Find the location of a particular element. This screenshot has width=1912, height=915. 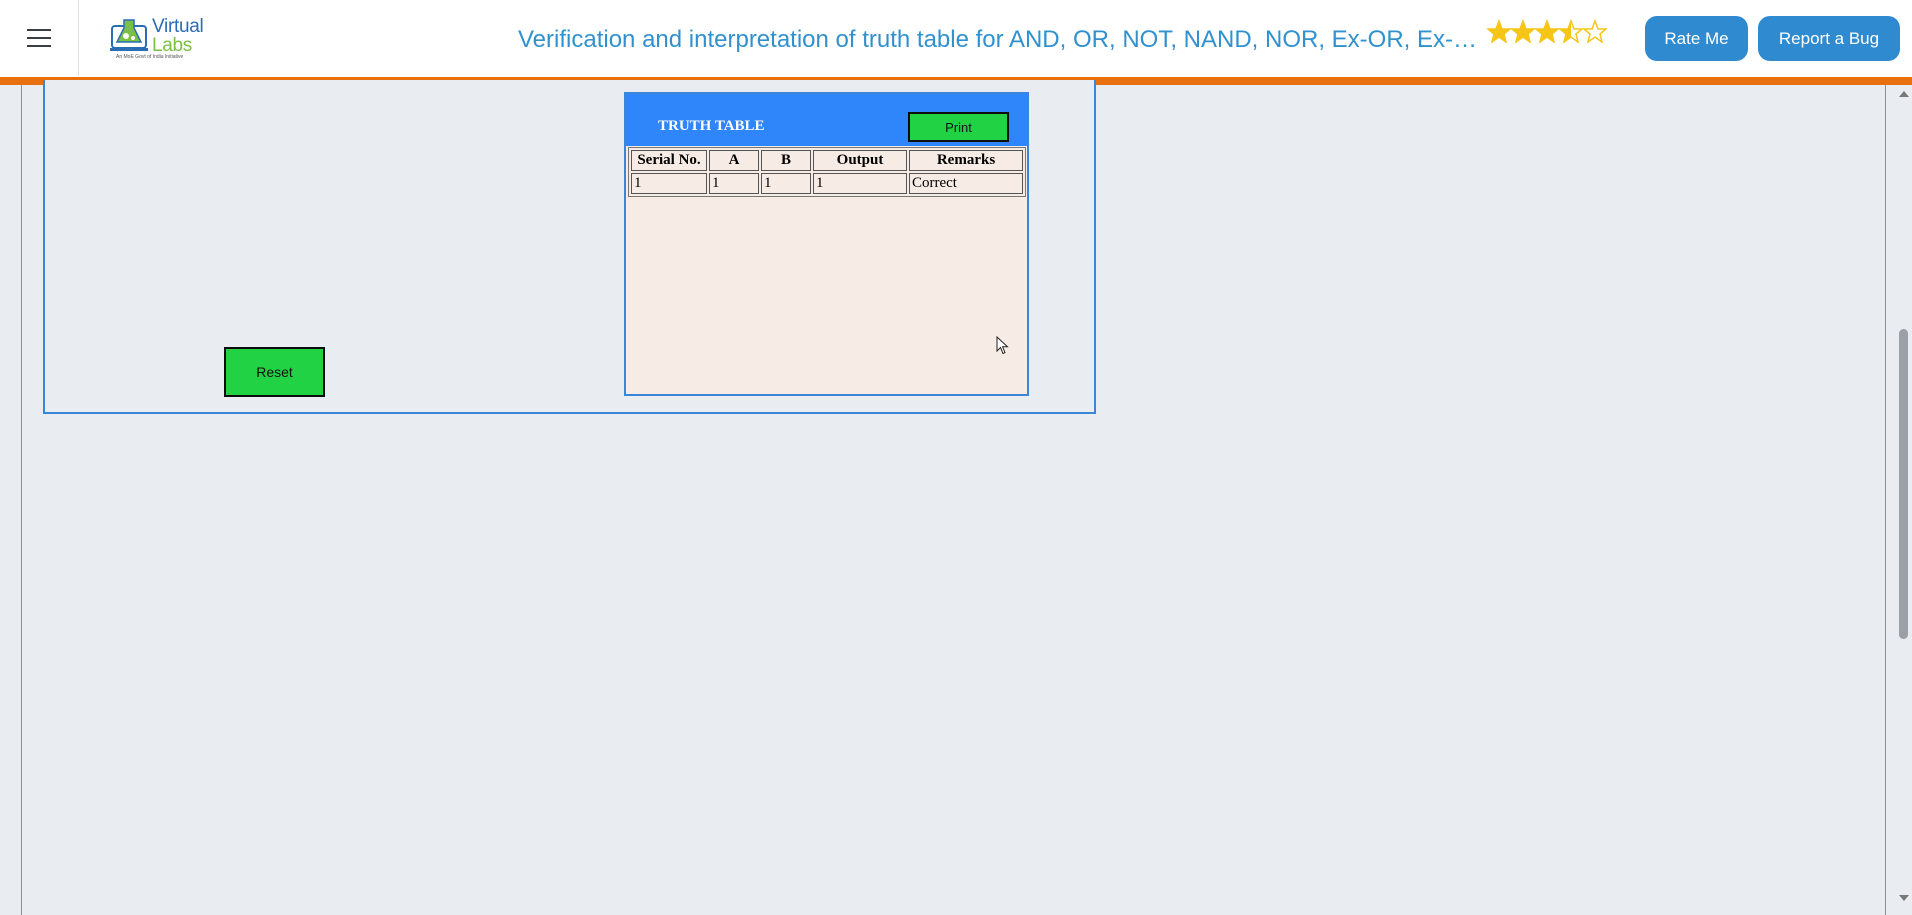

table-header-row: Serial No. A B Output Remarks is located at coordinates (827, 160).